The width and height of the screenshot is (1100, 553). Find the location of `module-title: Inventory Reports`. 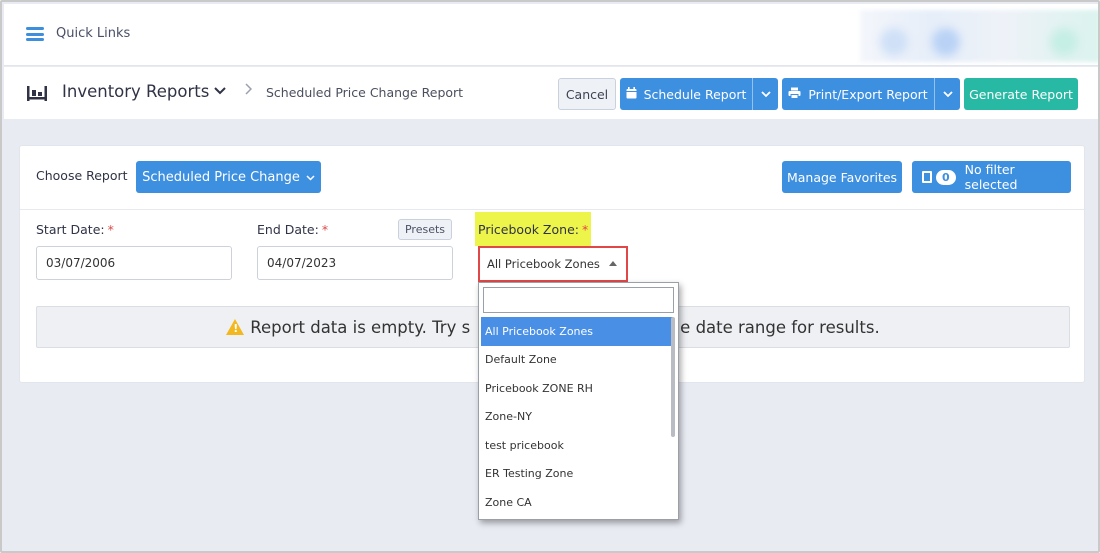

module-title: Inventory Reports is located at coordinates (135, 91).